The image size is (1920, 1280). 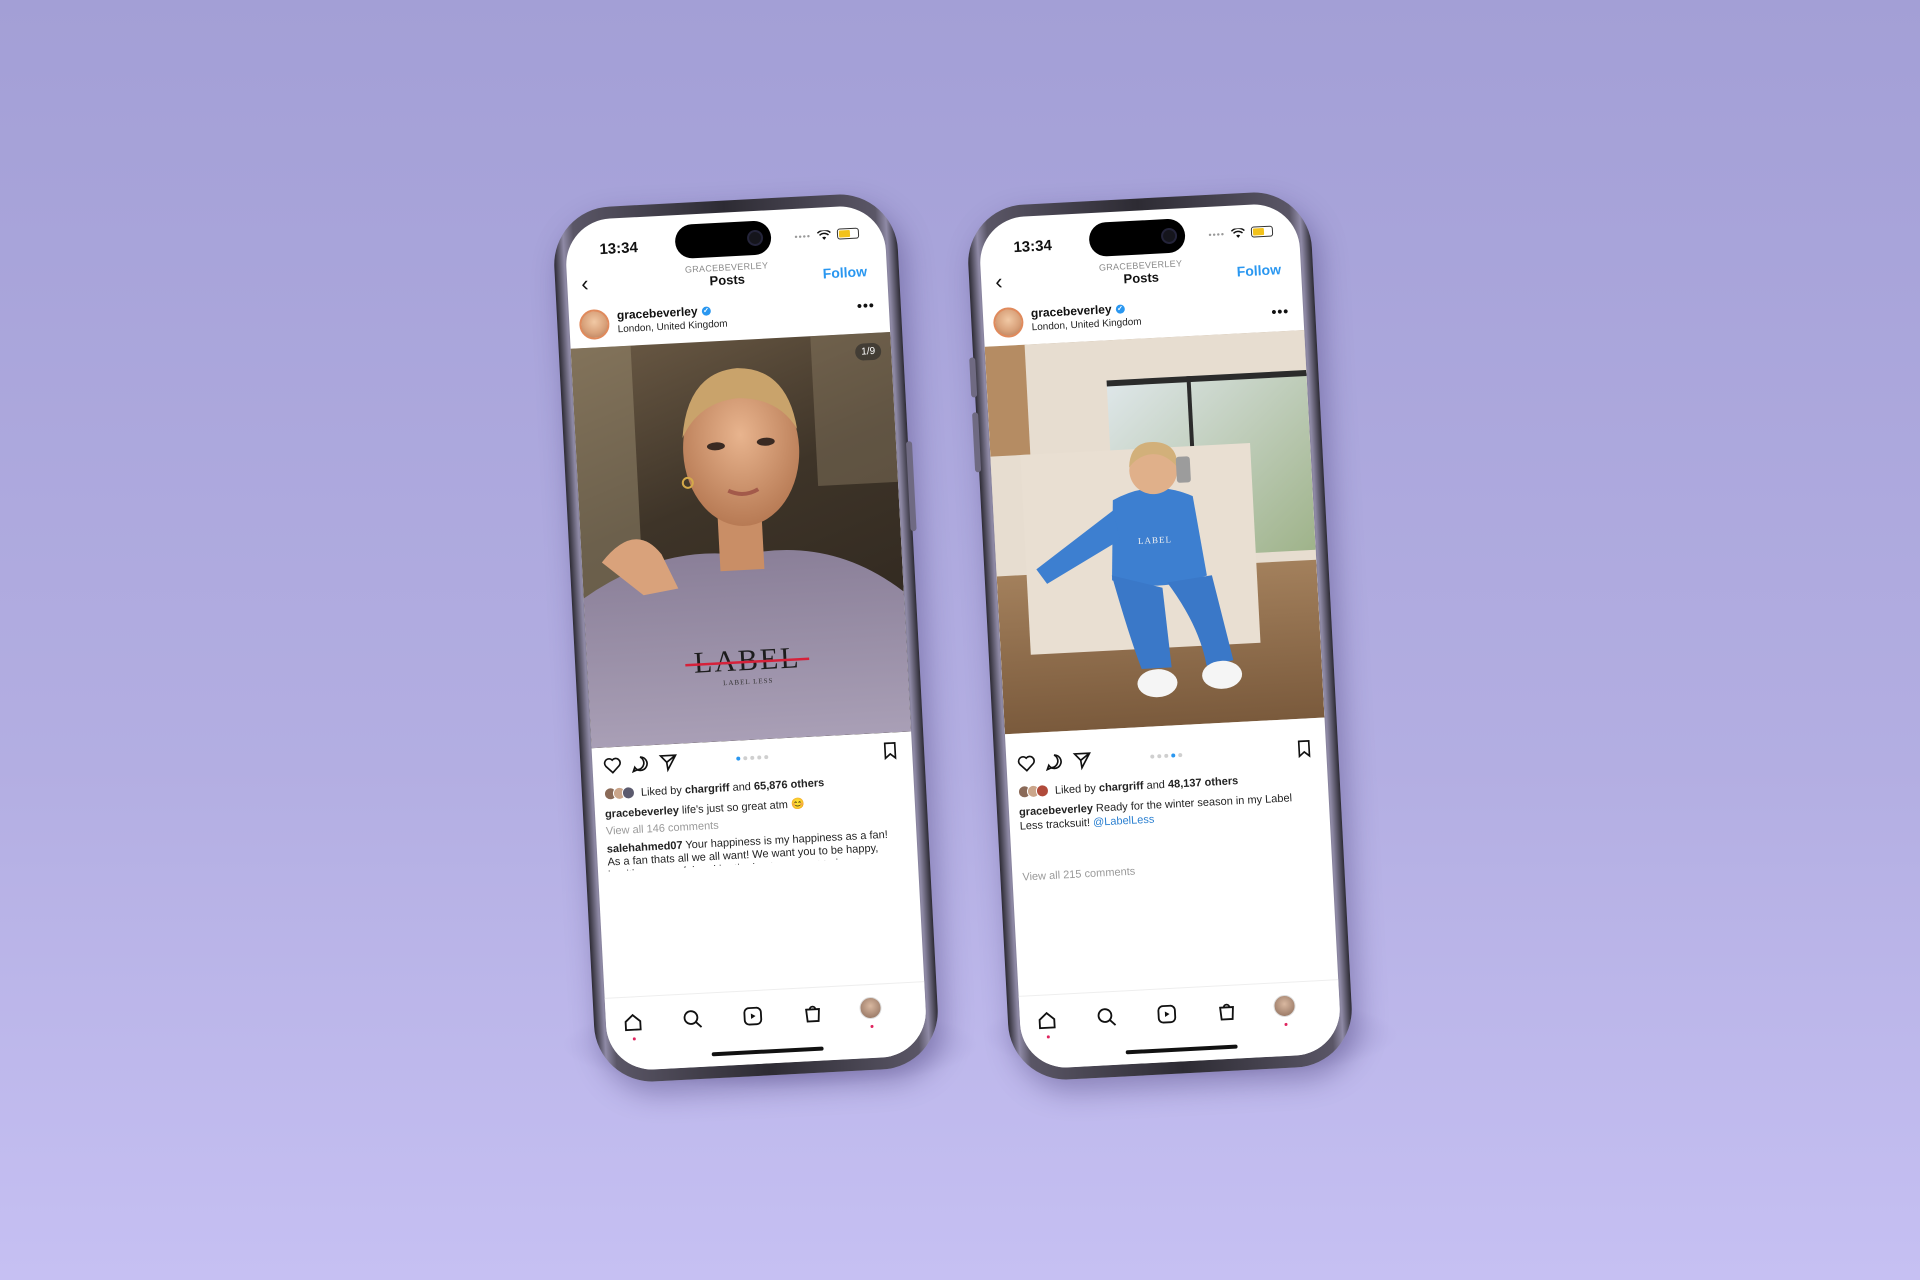 What do you see at coordinates (911, 486) in the screenshot?
I see `power-button` at bounding box center [911, 486].